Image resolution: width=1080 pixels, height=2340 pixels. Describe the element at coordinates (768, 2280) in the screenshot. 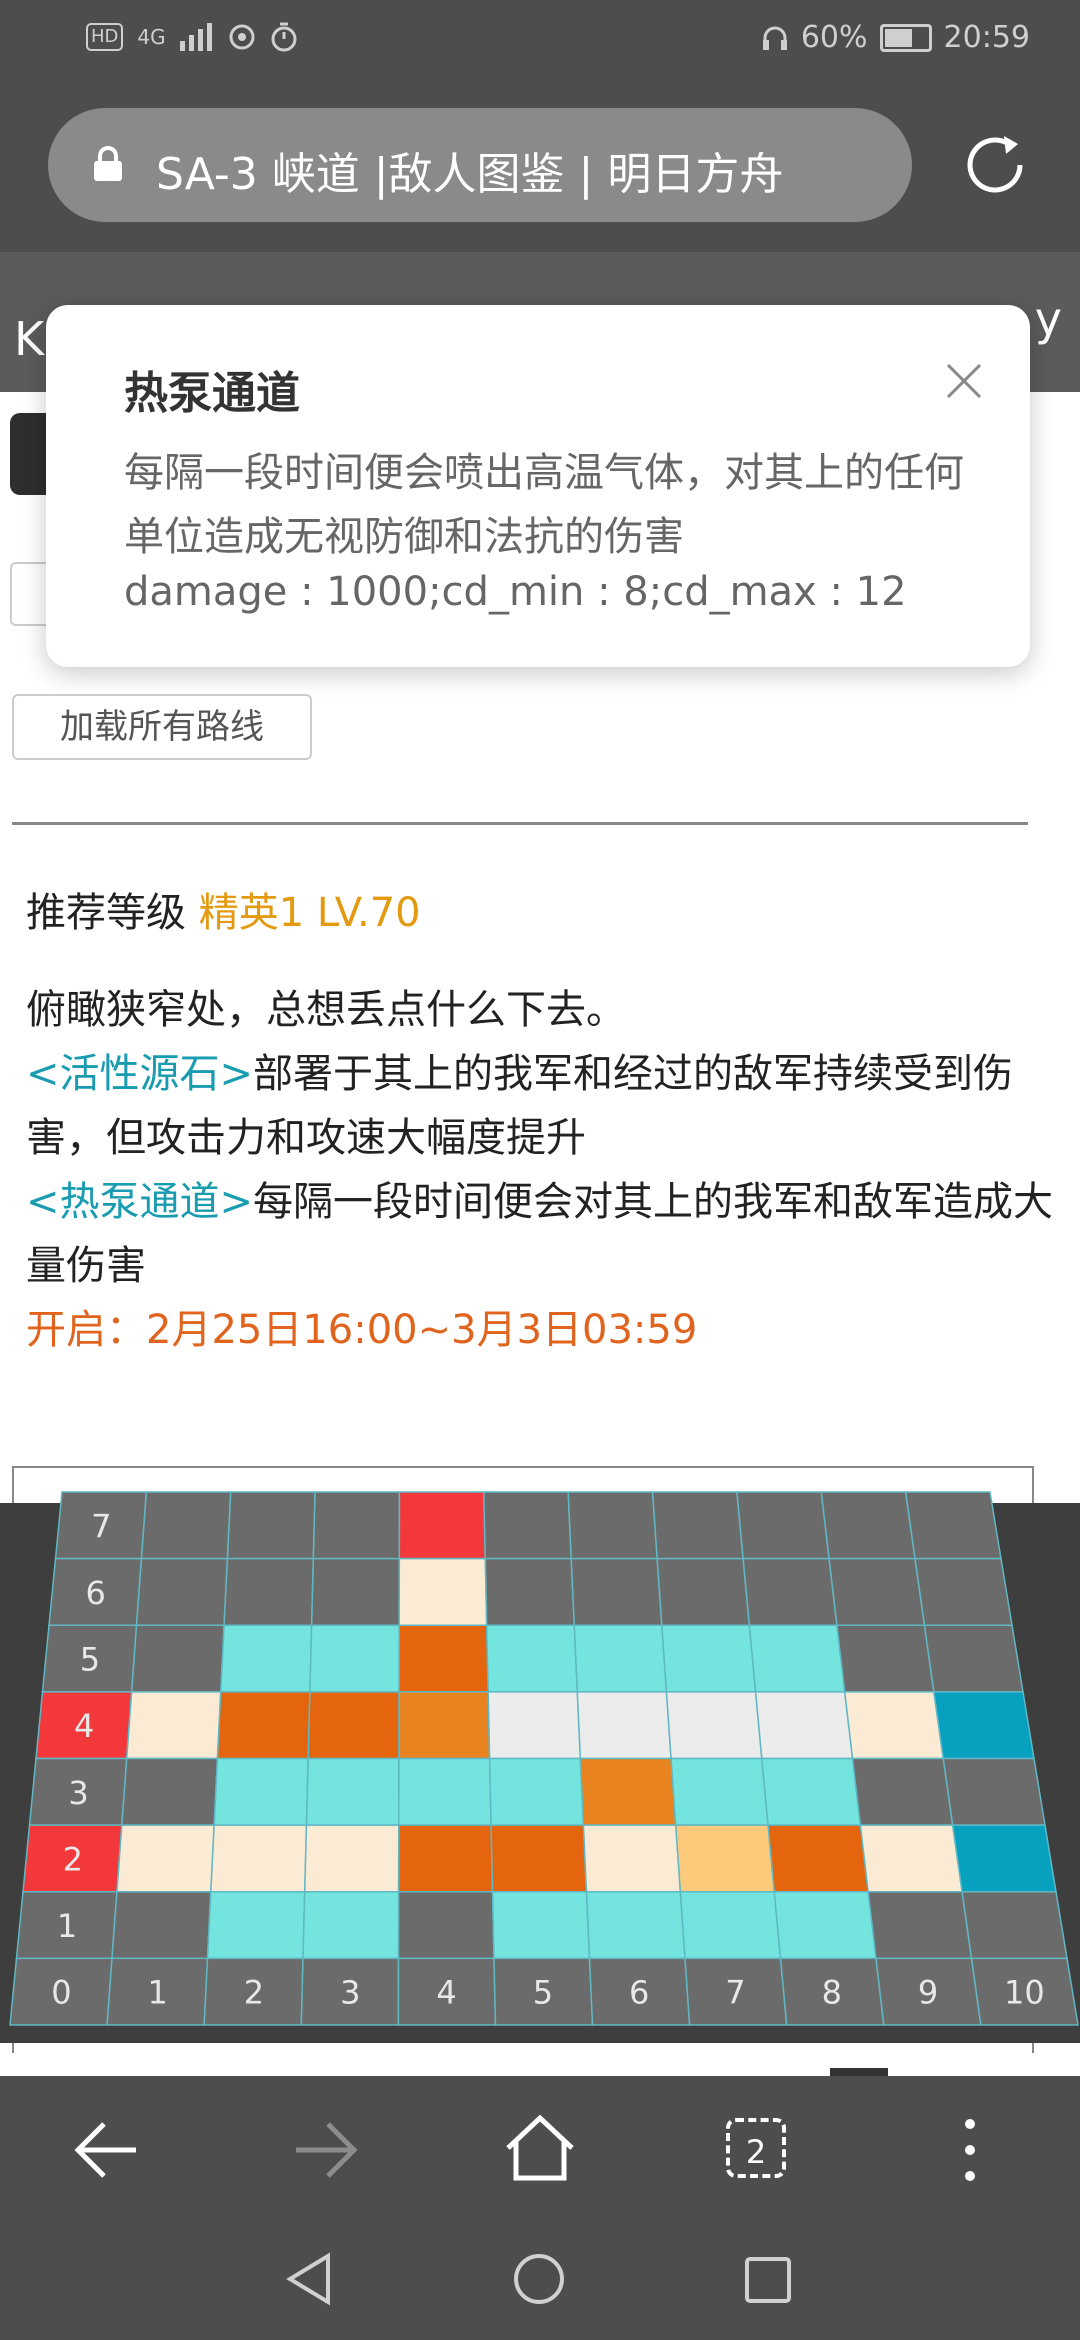

I see `system-recents-icon` at that location.